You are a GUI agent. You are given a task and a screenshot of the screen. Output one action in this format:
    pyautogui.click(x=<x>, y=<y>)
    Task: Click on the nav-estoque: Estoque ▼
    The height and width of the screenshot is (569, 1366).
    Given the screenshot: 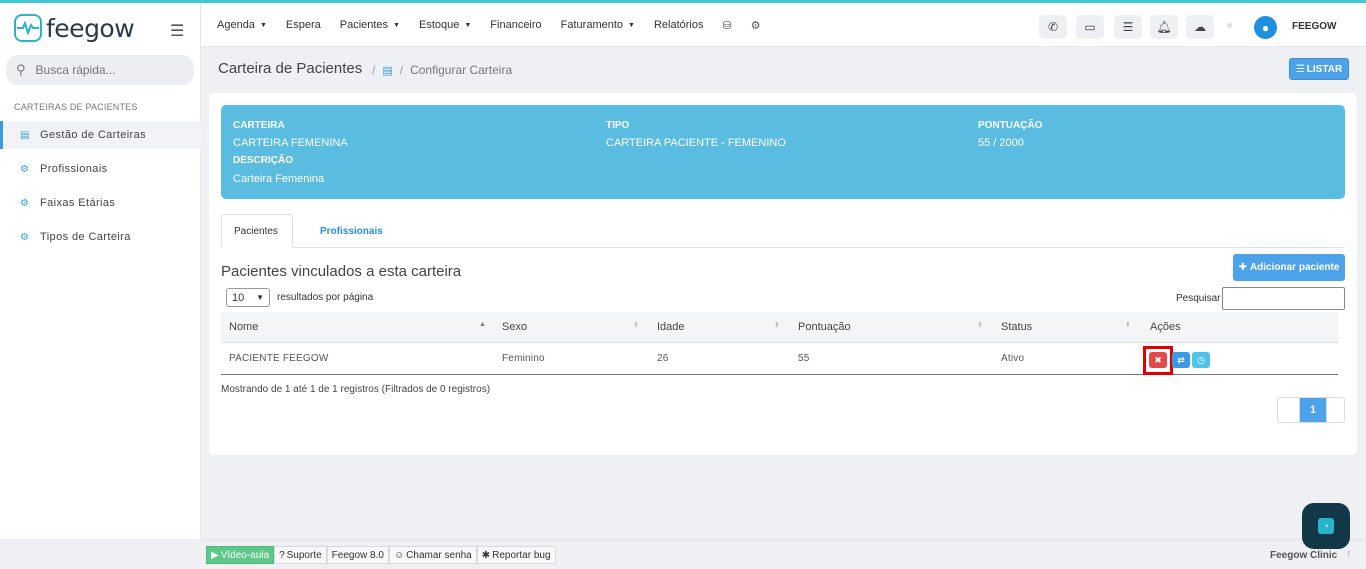 What is the action you would take?
    pyautogui.click(x=445, y=25)
    